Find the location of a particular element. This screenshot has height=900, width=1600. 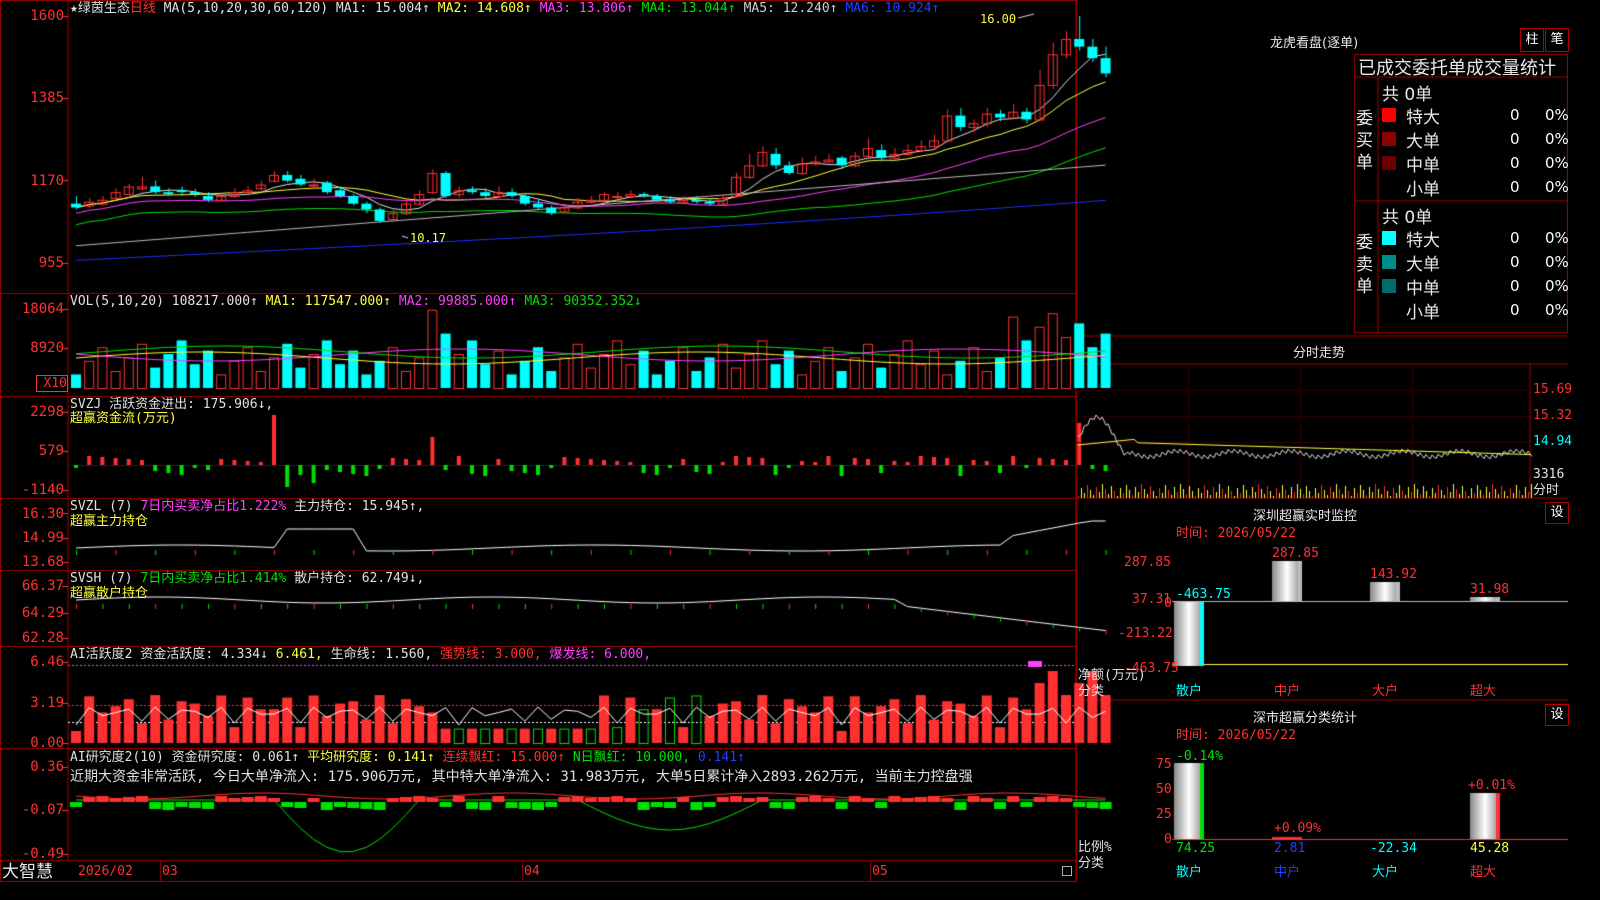

szc-cat-1: 中户 is located at coordinates (1287, 872).